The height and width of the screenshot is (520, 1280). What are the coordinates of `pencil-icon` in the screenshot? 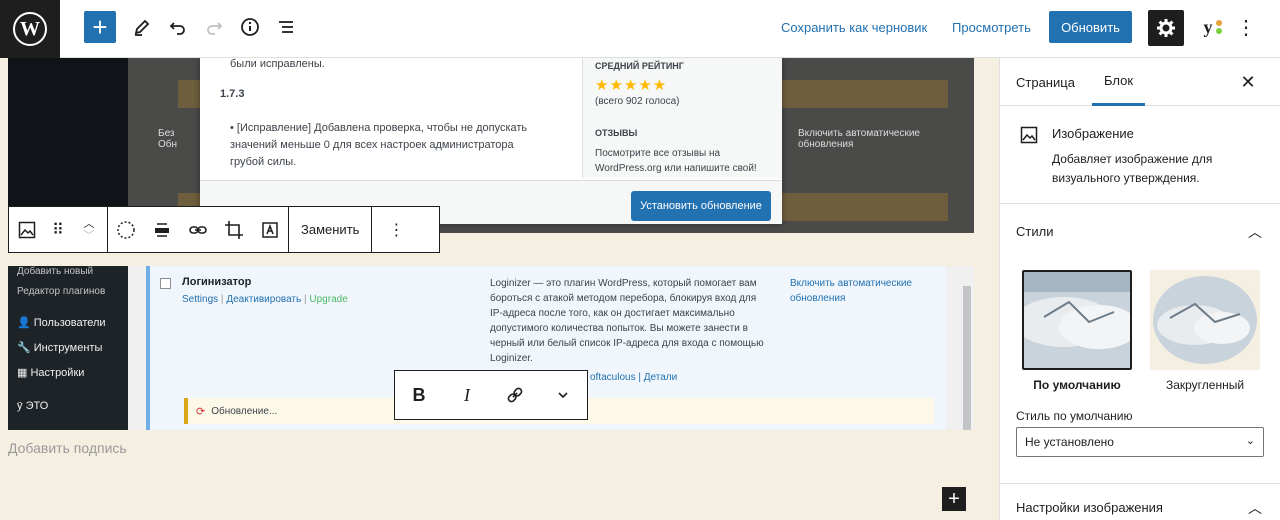 It's located at (142, 27).